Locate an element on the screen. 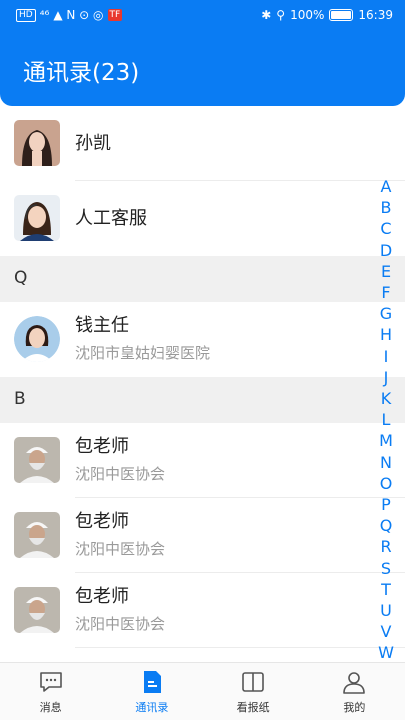 This screenshot has width=405, height=720. tab-contacts: 通讯录 is located at coordinates (151, 691).